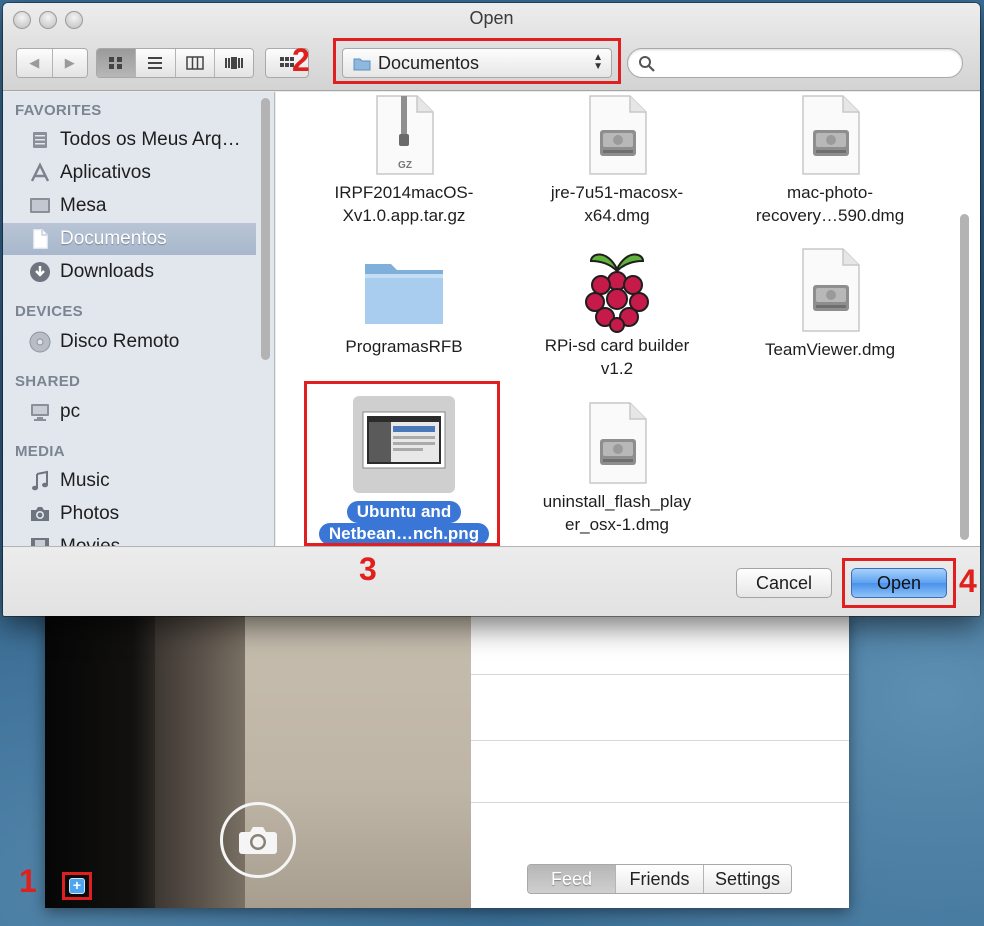 The image size is (984, 926). I want to click on sidebar-item-movies: Movies, so click(129, 538).